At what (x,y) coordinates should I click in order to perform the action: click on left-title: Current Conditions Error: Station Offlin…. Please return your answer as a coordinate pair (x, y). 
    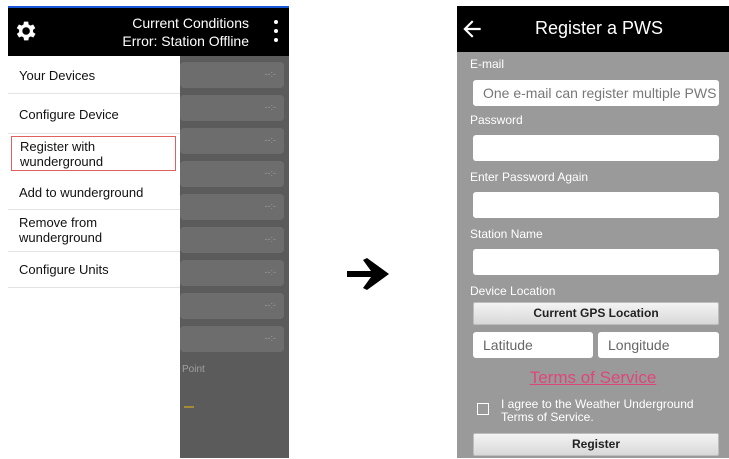
    Looking at the image, I should click on (148, 32).